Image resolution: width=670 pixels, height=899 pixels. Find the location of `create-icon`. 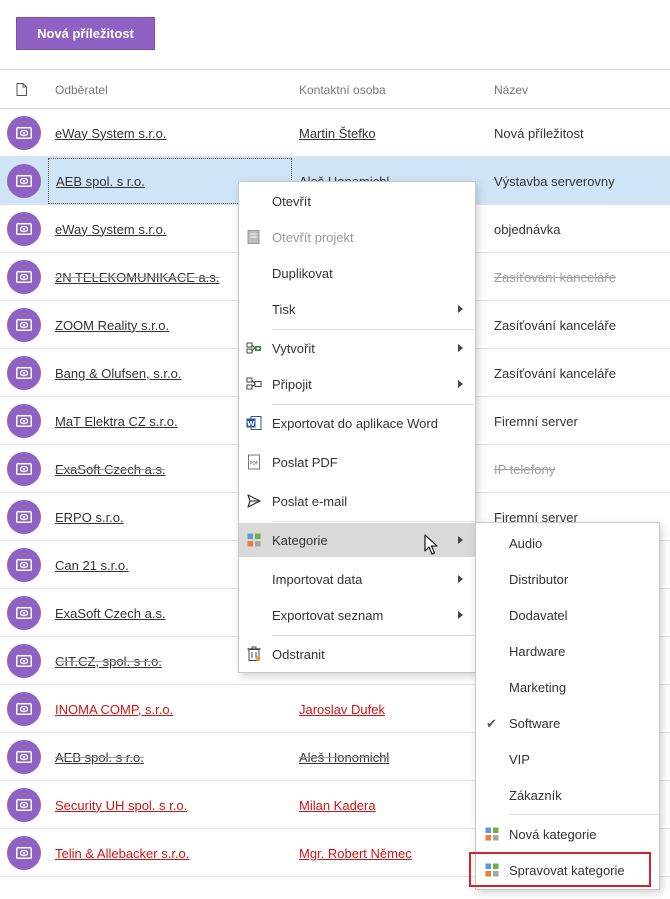

create-icon is located at coordinates (254, 348).